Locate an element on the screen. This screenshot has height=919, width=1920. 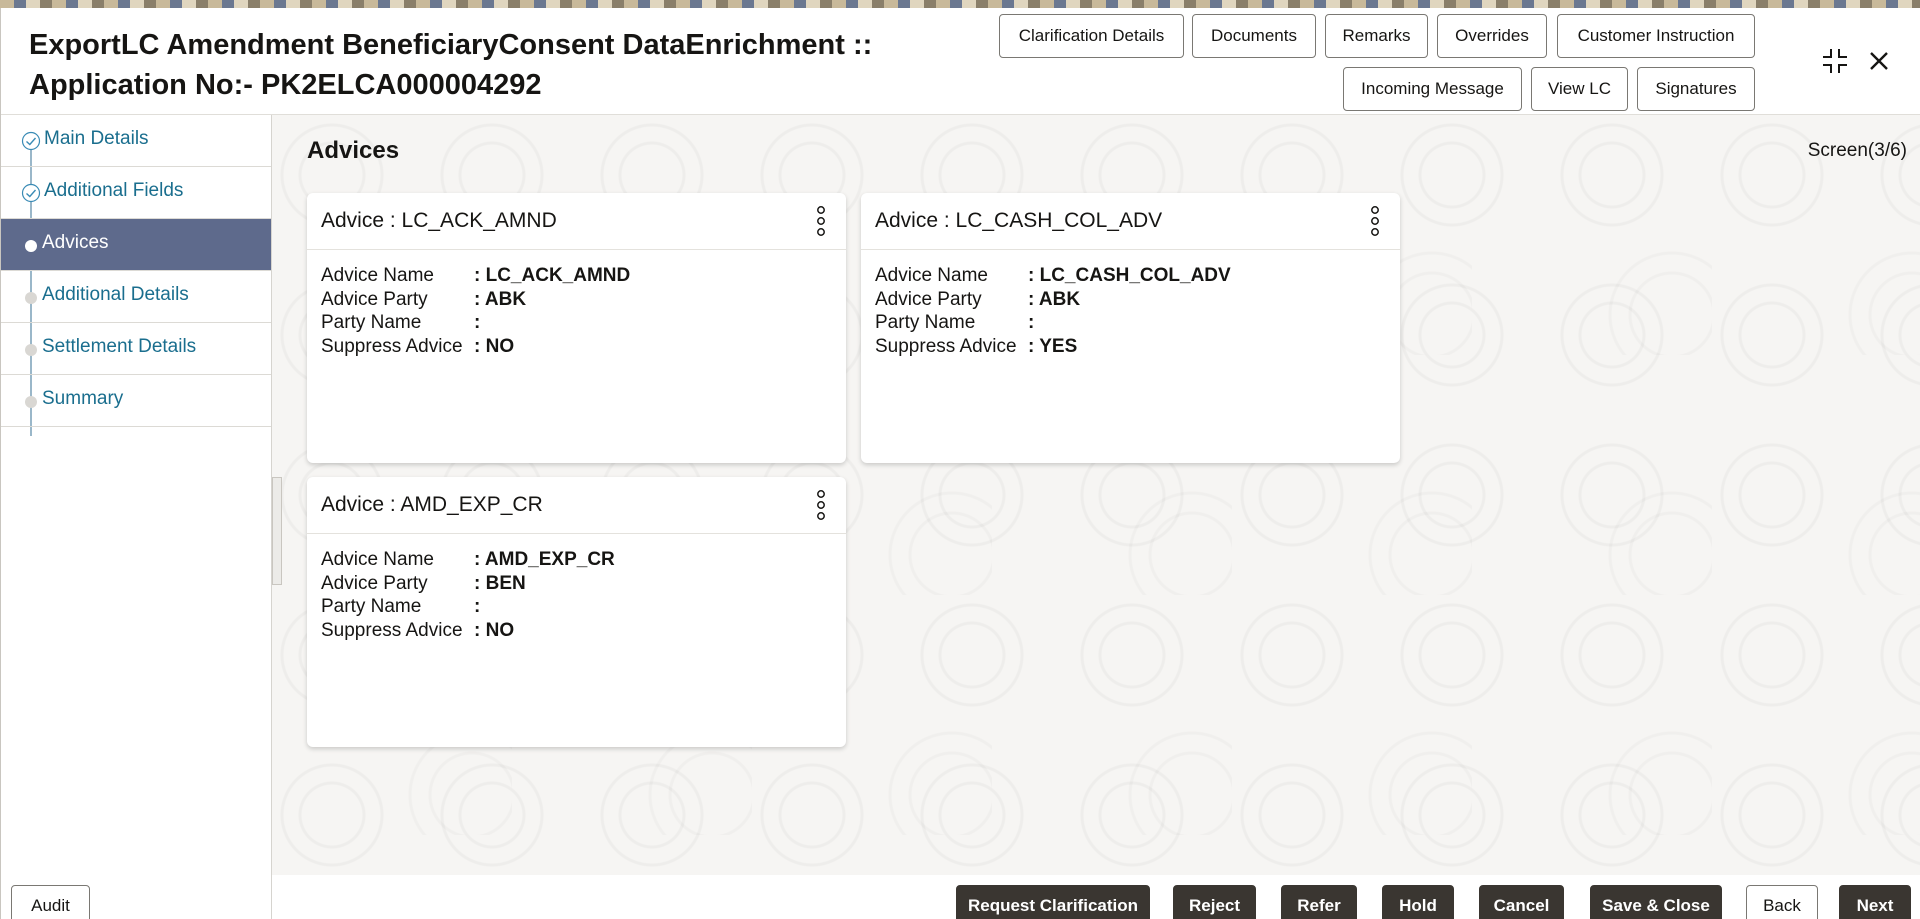
card-title: Advice : LC_ACK_AMND is located at coordinates (439, 220).